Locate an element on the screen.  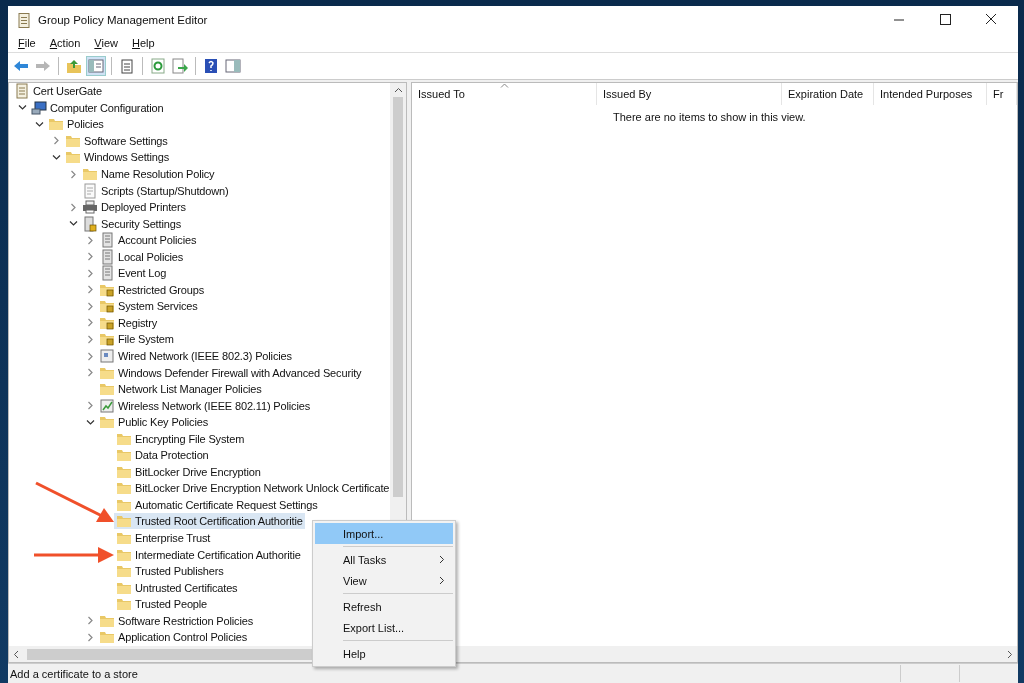
tree-item: Wireless Network (IEEE 802.11) Policies is located at coordinates (204, 405).